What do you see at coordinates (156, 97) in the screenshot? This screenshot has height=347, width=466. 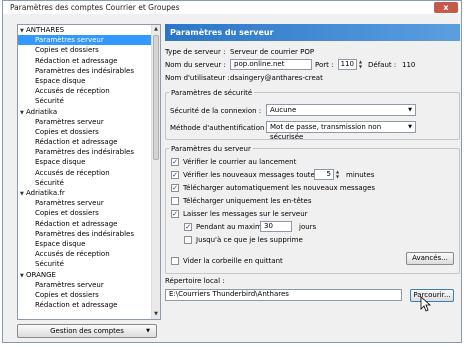 I see `scroll-thumb` at bounding box center [156, 97].